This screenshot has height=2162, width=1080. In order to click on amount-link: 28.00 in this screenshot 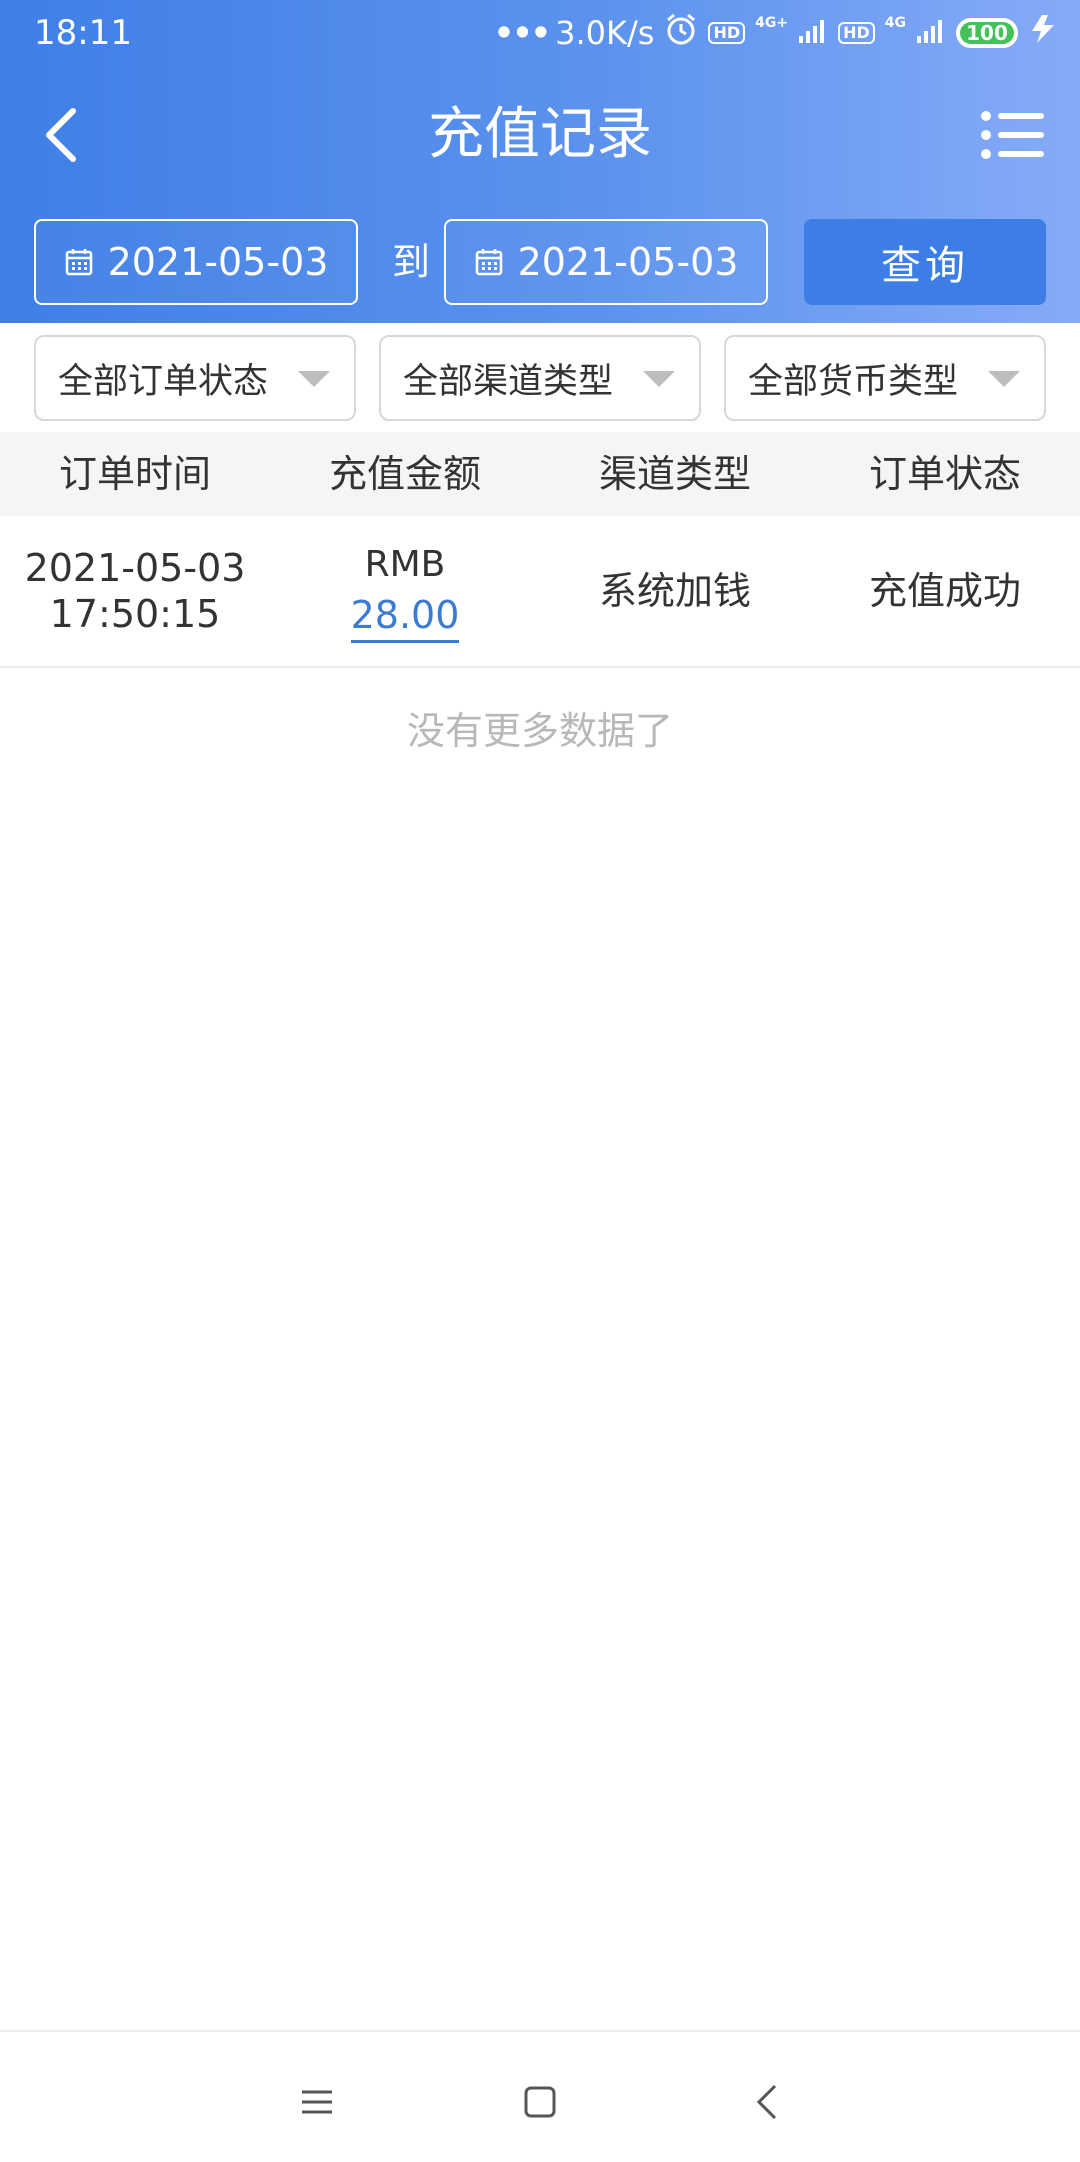, I will do `click(405, 616)`.